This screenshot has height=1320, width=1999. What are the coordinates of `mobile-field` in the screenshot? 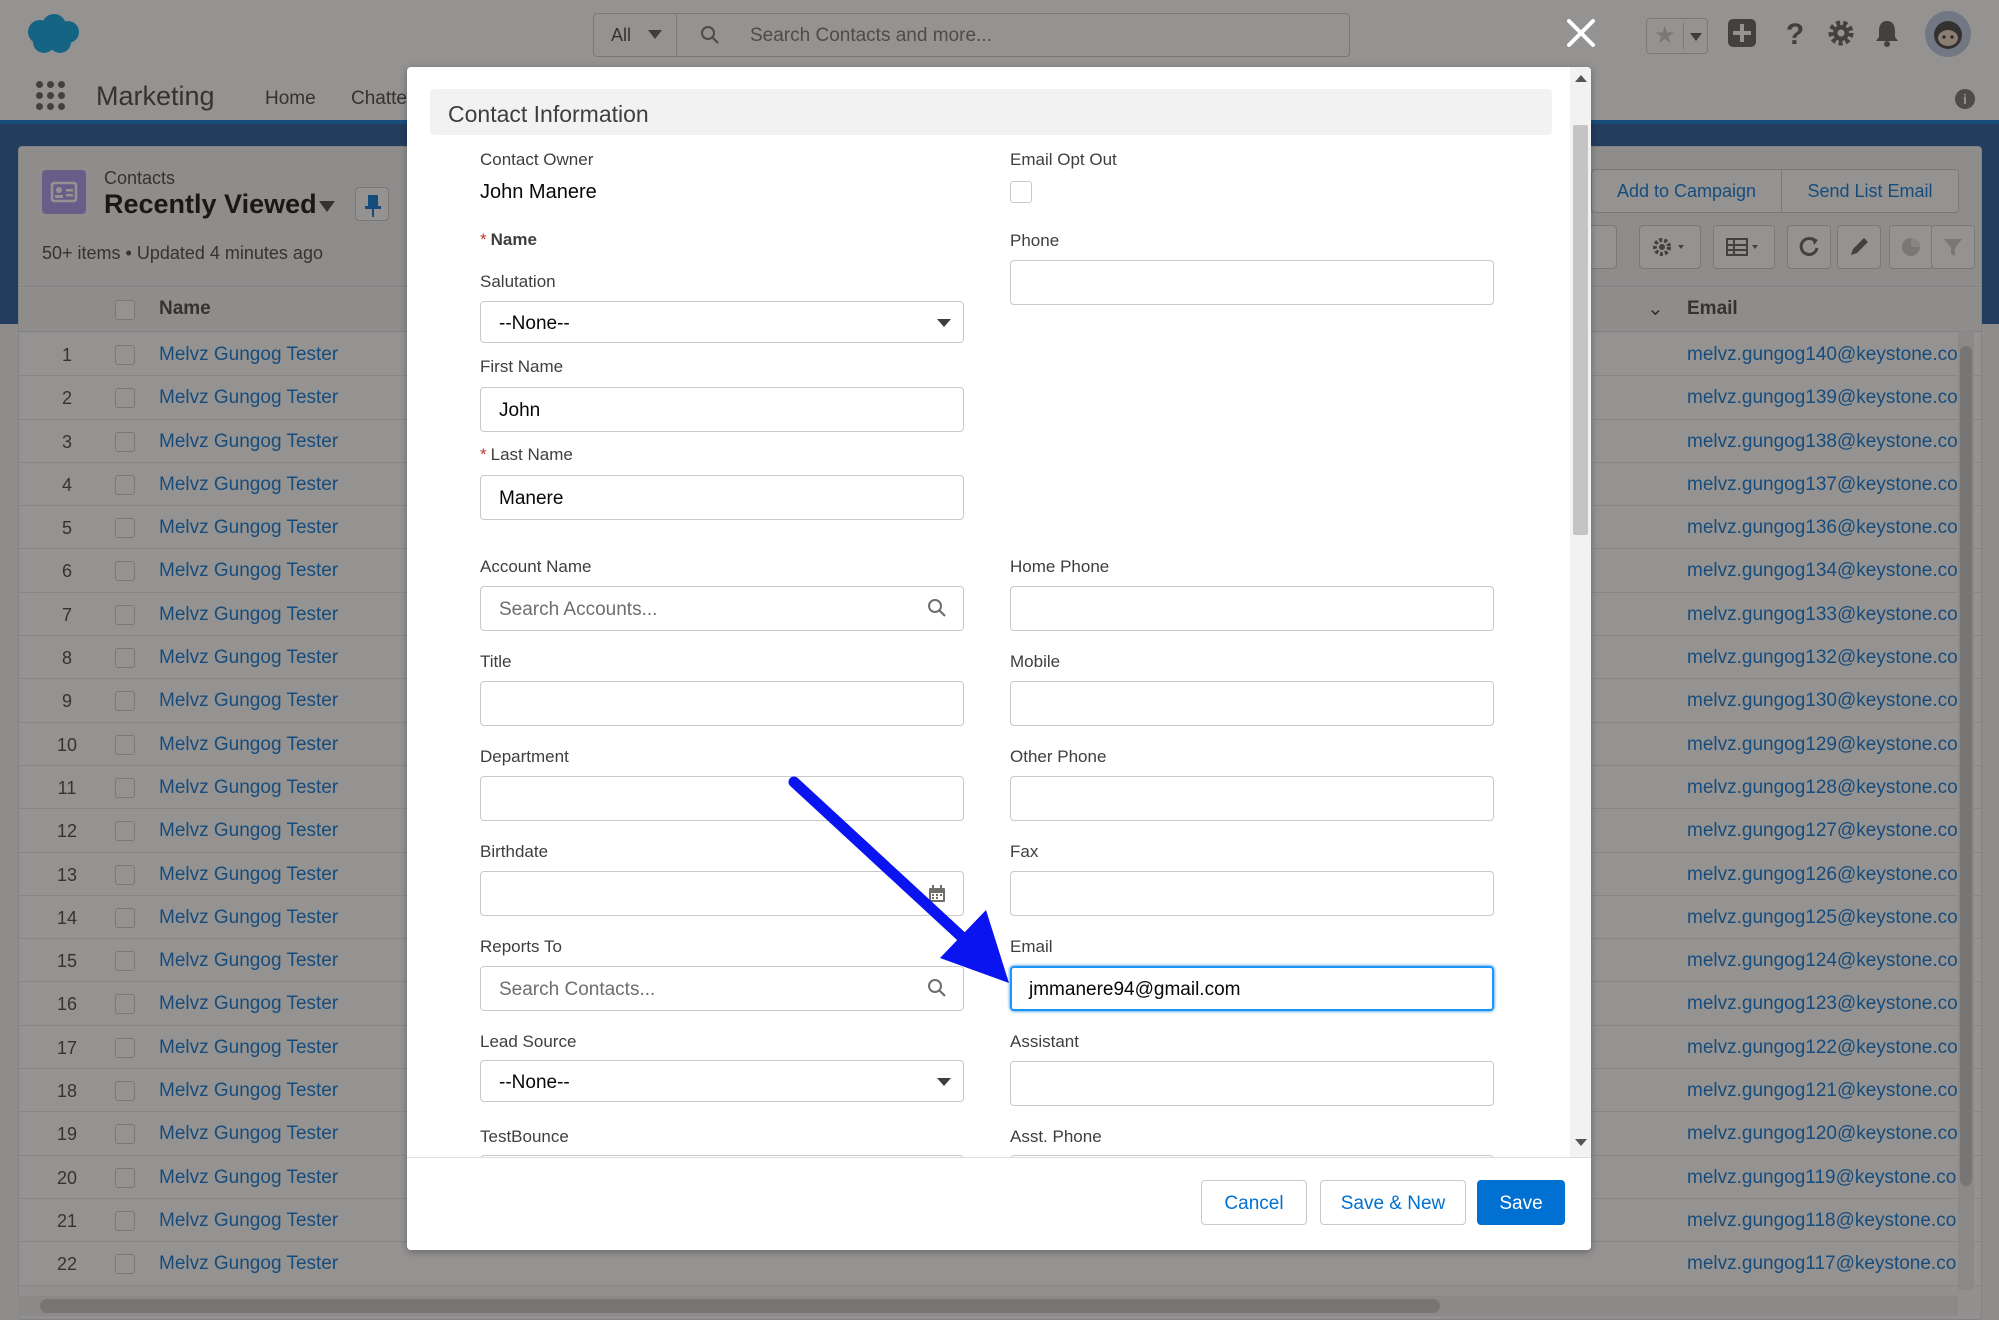 It's located at (1252, 703).